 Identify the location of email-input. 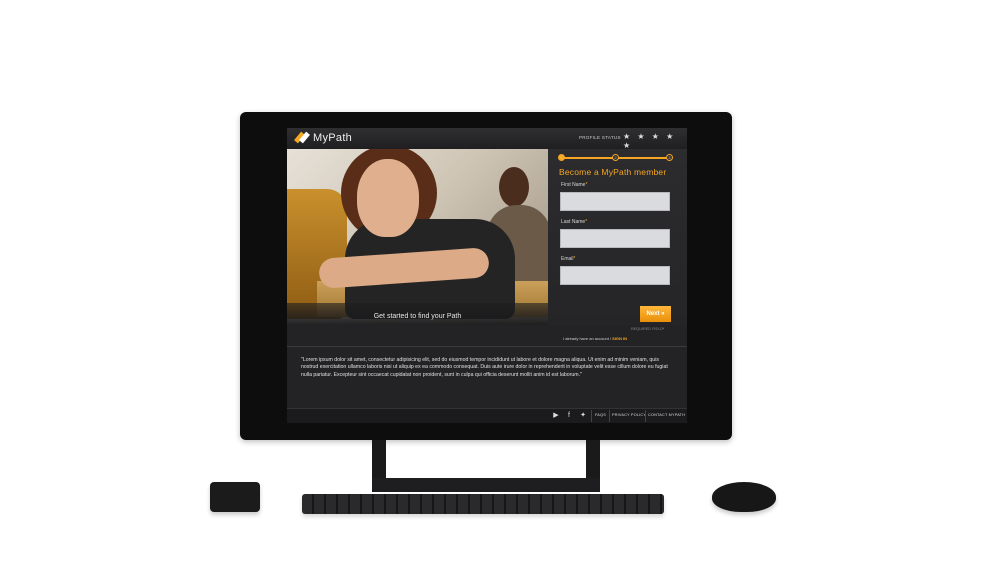
(615, 275).